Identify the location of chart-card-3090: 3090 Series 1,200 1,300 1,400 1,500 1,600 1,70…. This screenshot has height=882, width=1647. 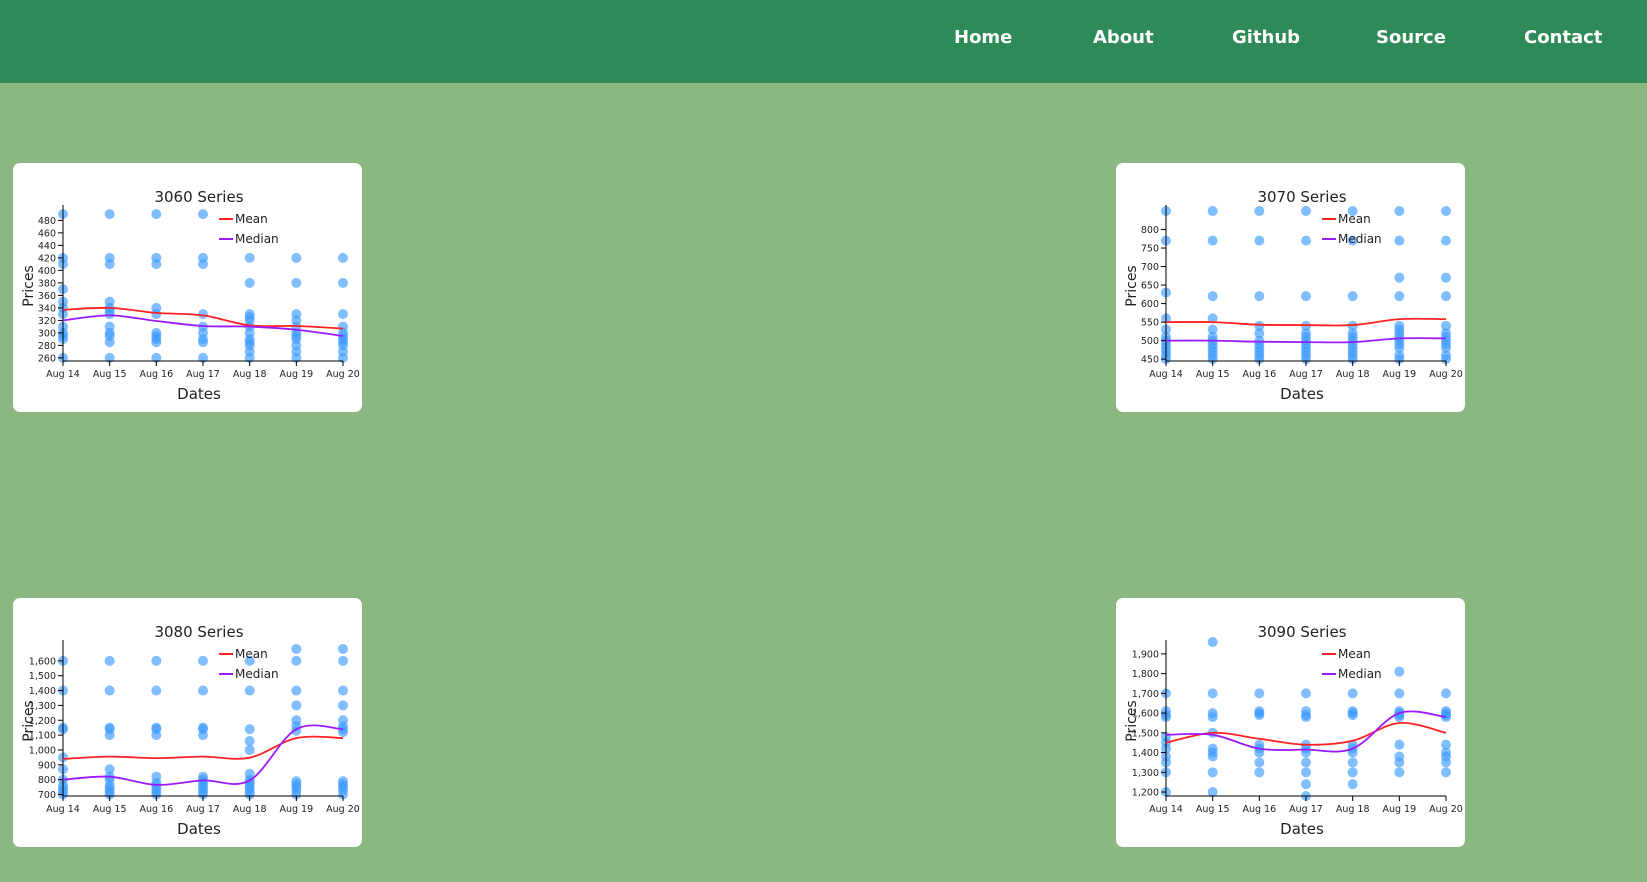
(1290, 722).